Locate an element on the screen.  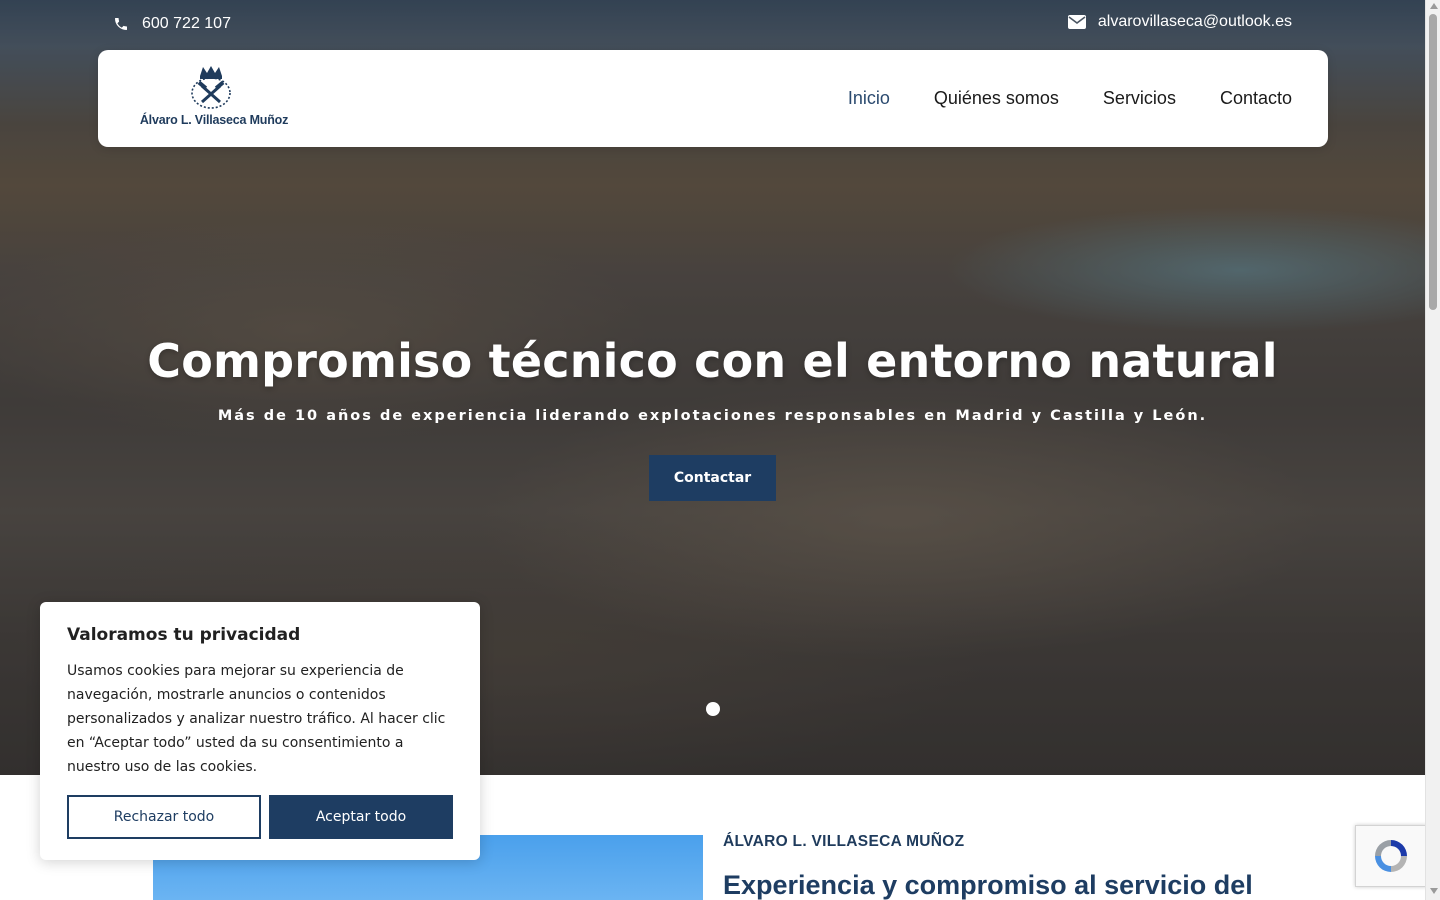
topbar-email: alvarovillaseca@outlook.es is located at coordinates (1179, 22).